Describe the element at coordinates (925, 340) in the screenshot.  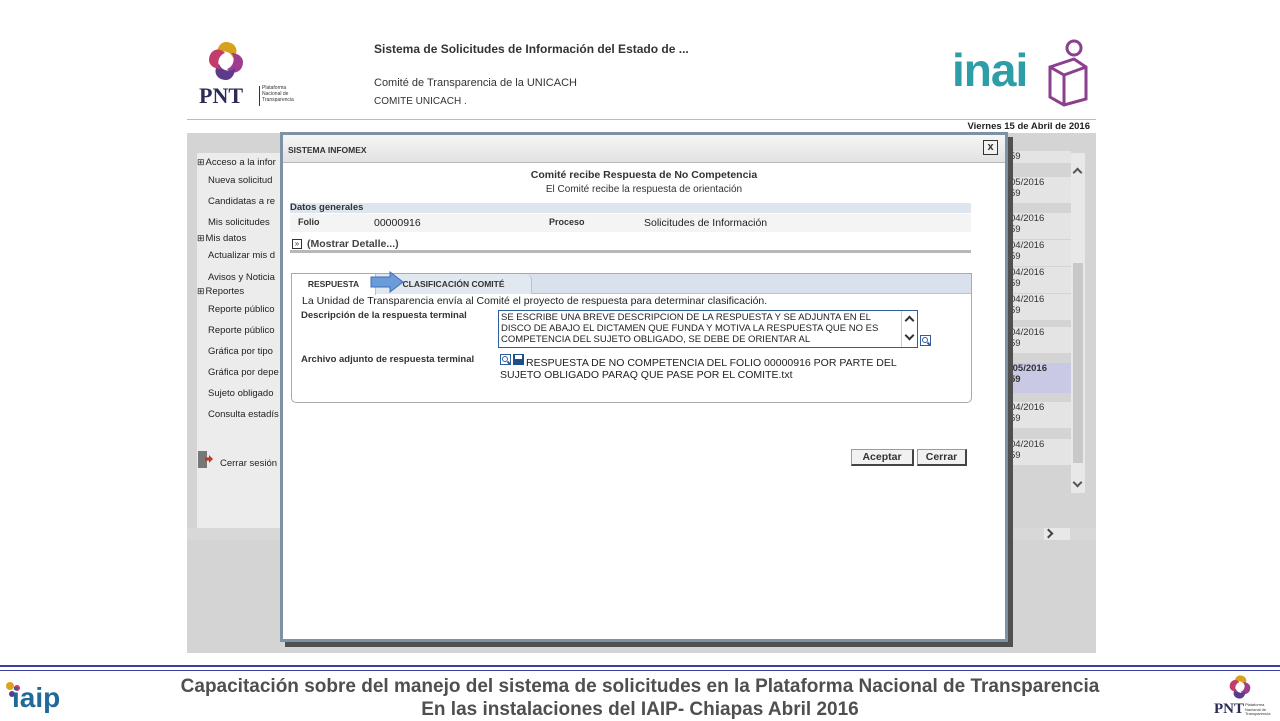
I see `zoom-icon` at that location.